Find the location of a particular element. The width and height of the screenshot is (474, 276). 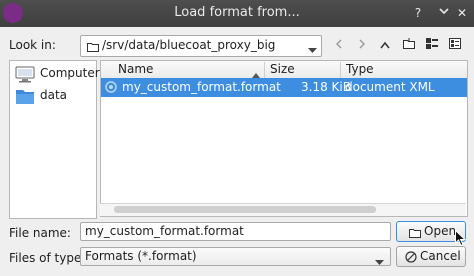

look-in-label: Look in: is located at coordinates (32, 45).